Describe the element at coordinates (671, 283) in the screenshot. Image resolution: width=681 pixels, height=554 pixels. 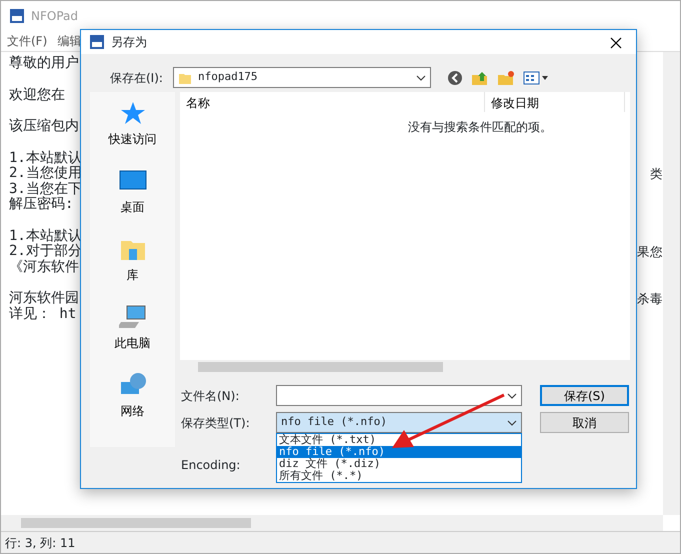
I see `vertical-scrollbar` at that location.